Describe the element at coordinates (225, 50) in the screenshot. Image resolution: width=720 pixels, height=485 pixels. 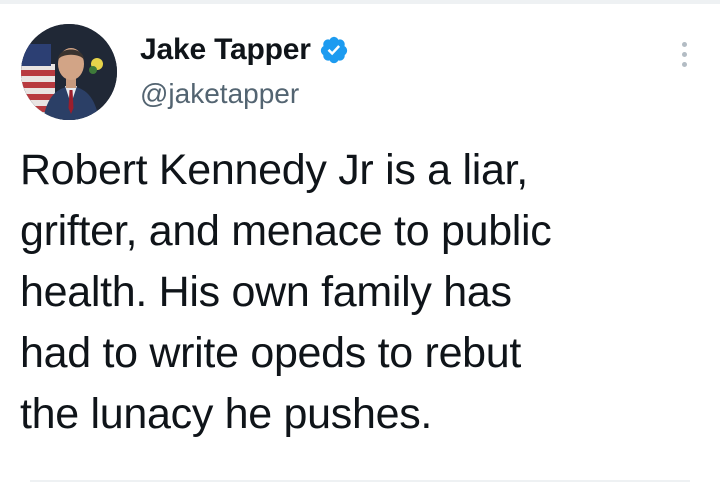
I see `author-display-name: Jake Tapper` at that location.